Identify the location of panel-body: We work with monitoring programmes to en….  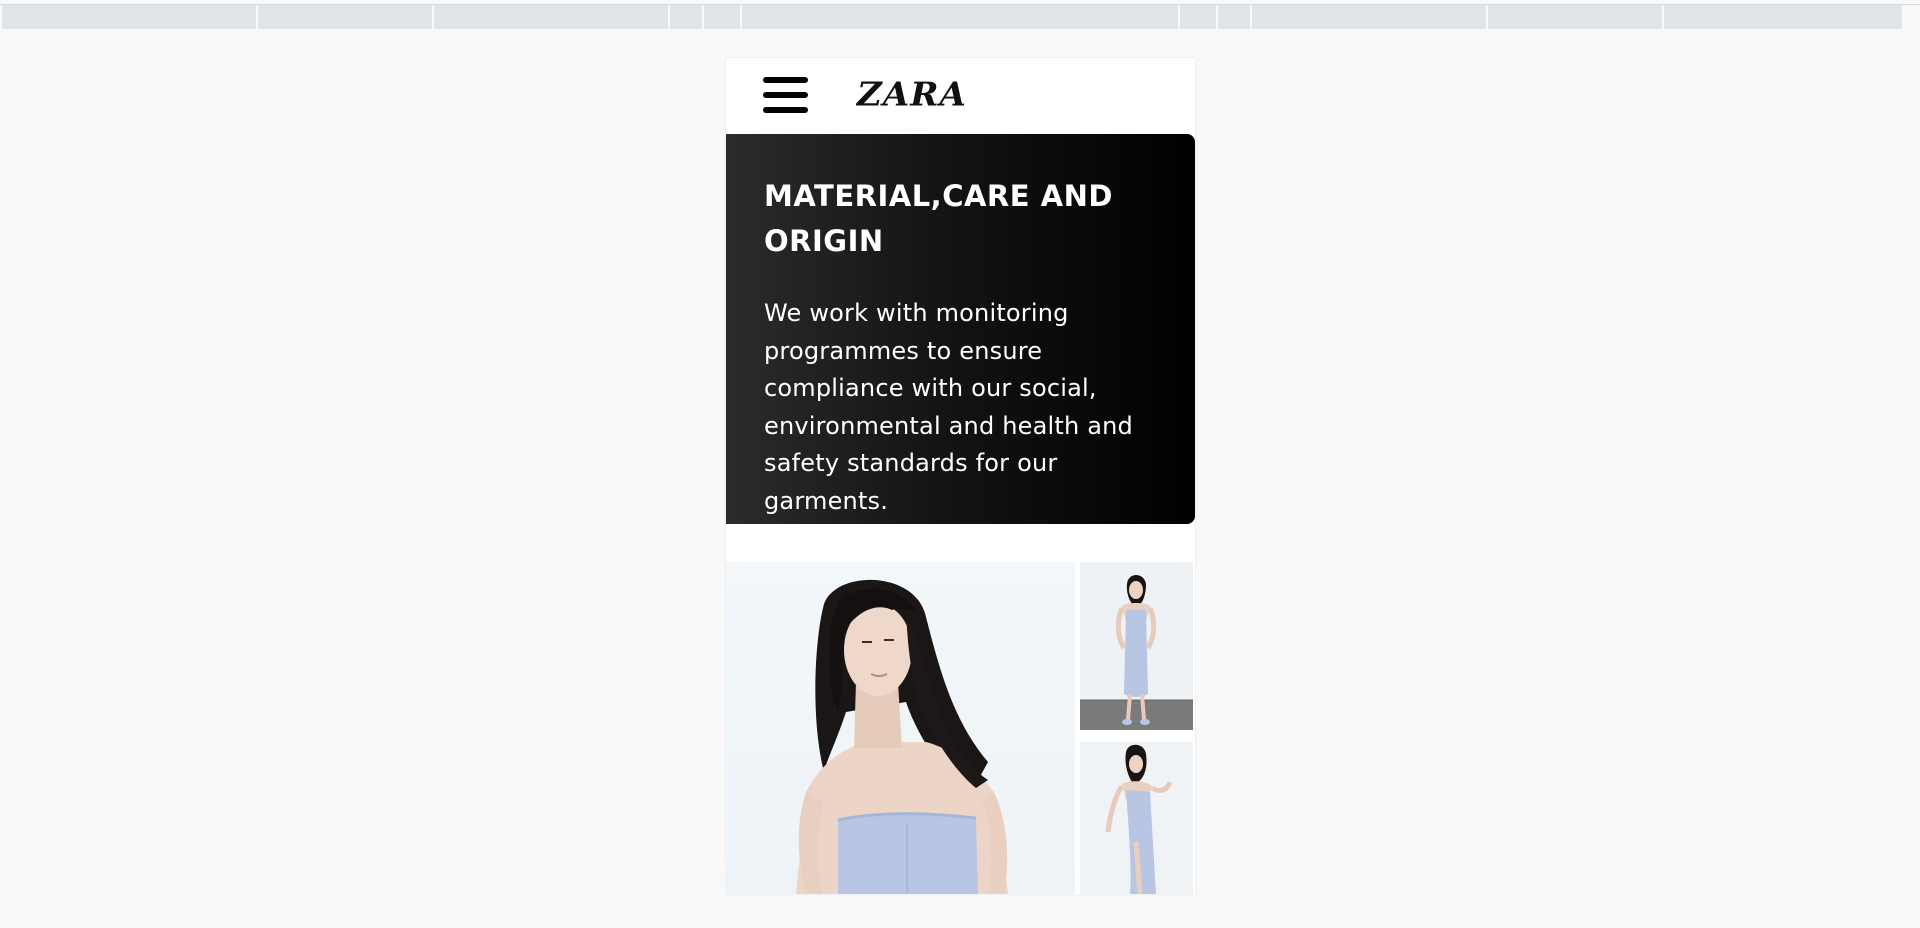
(948, 407).